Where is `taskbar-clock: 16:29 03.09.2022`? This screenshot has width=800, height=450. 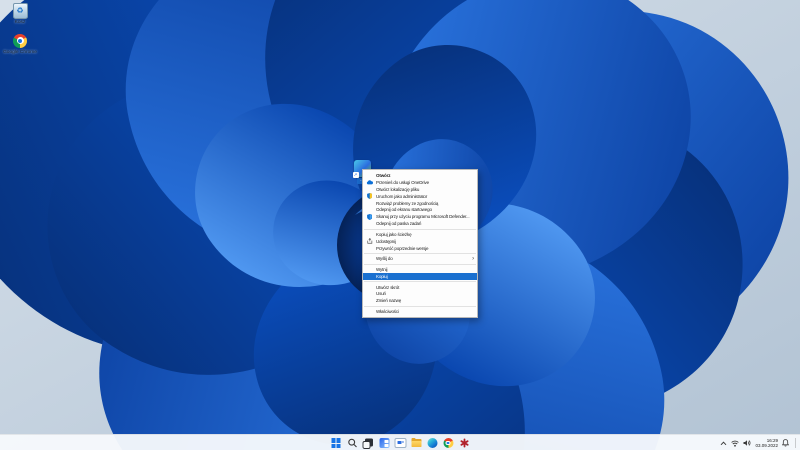 taskbar-clock: 16:29 03.09.2022 is located at coordinates (766, 443).